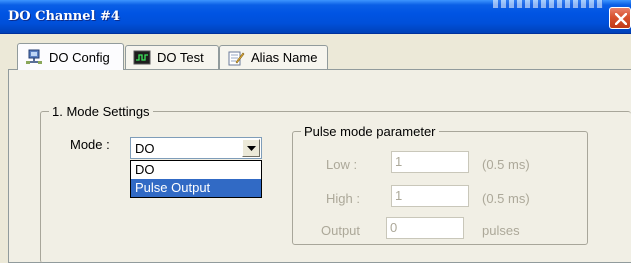 Image resolution: width=631 pixels, height=263 pixels. What do you see at coordinates (501, 230) in the screenshot?
I see `output-unit: pulses` at bounding box center [501, 230].